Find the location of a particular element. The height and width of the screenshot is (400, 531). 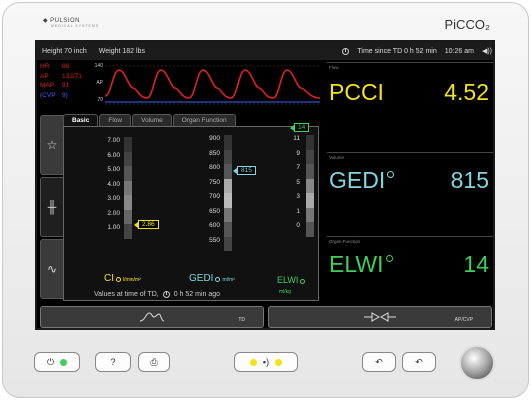

td-info: Values at time of TD, 0 h 52 min ago is located at coordinates (157, 294).